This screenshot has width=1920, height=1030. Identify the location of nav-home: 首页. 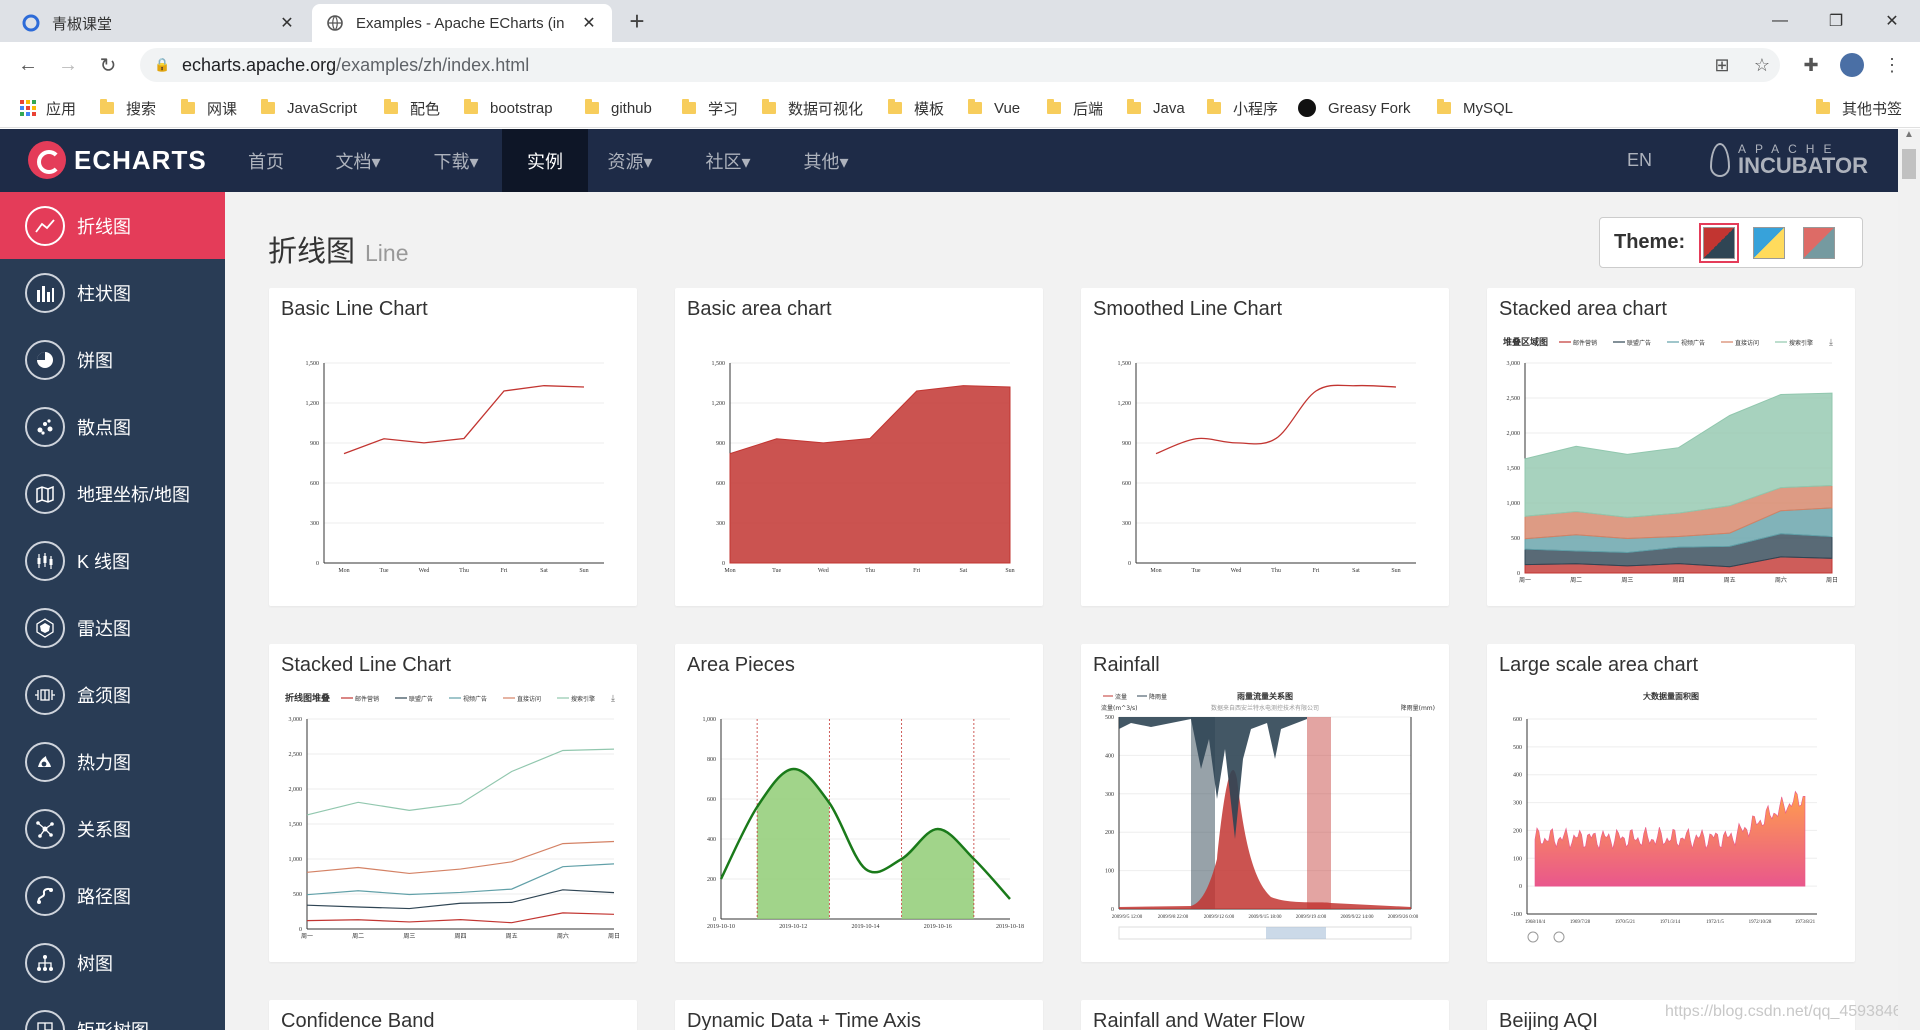
(266, 160).